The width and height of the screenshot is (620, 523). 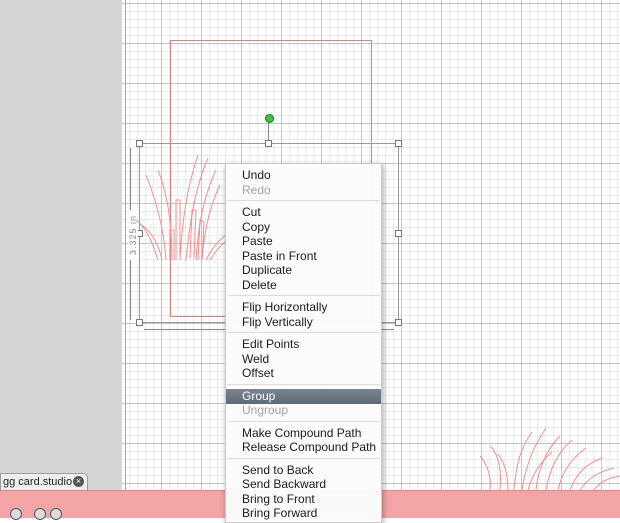 What do you see at coordinates (550, 454) in the screenshot?
I see `grass-shape` at bounding box center [550, 454].